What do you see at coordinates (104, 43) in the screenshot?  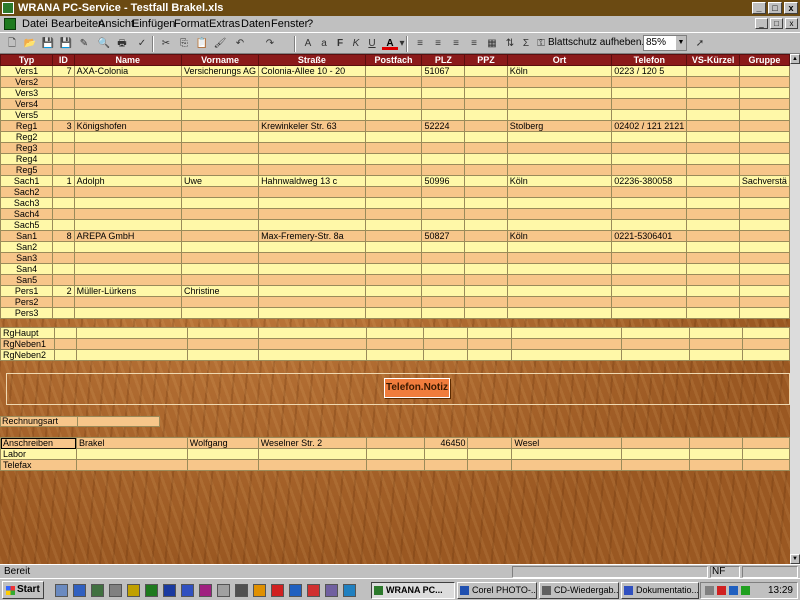 I see `print-preview-icon: 🔍` at bounding box center [104, 43].